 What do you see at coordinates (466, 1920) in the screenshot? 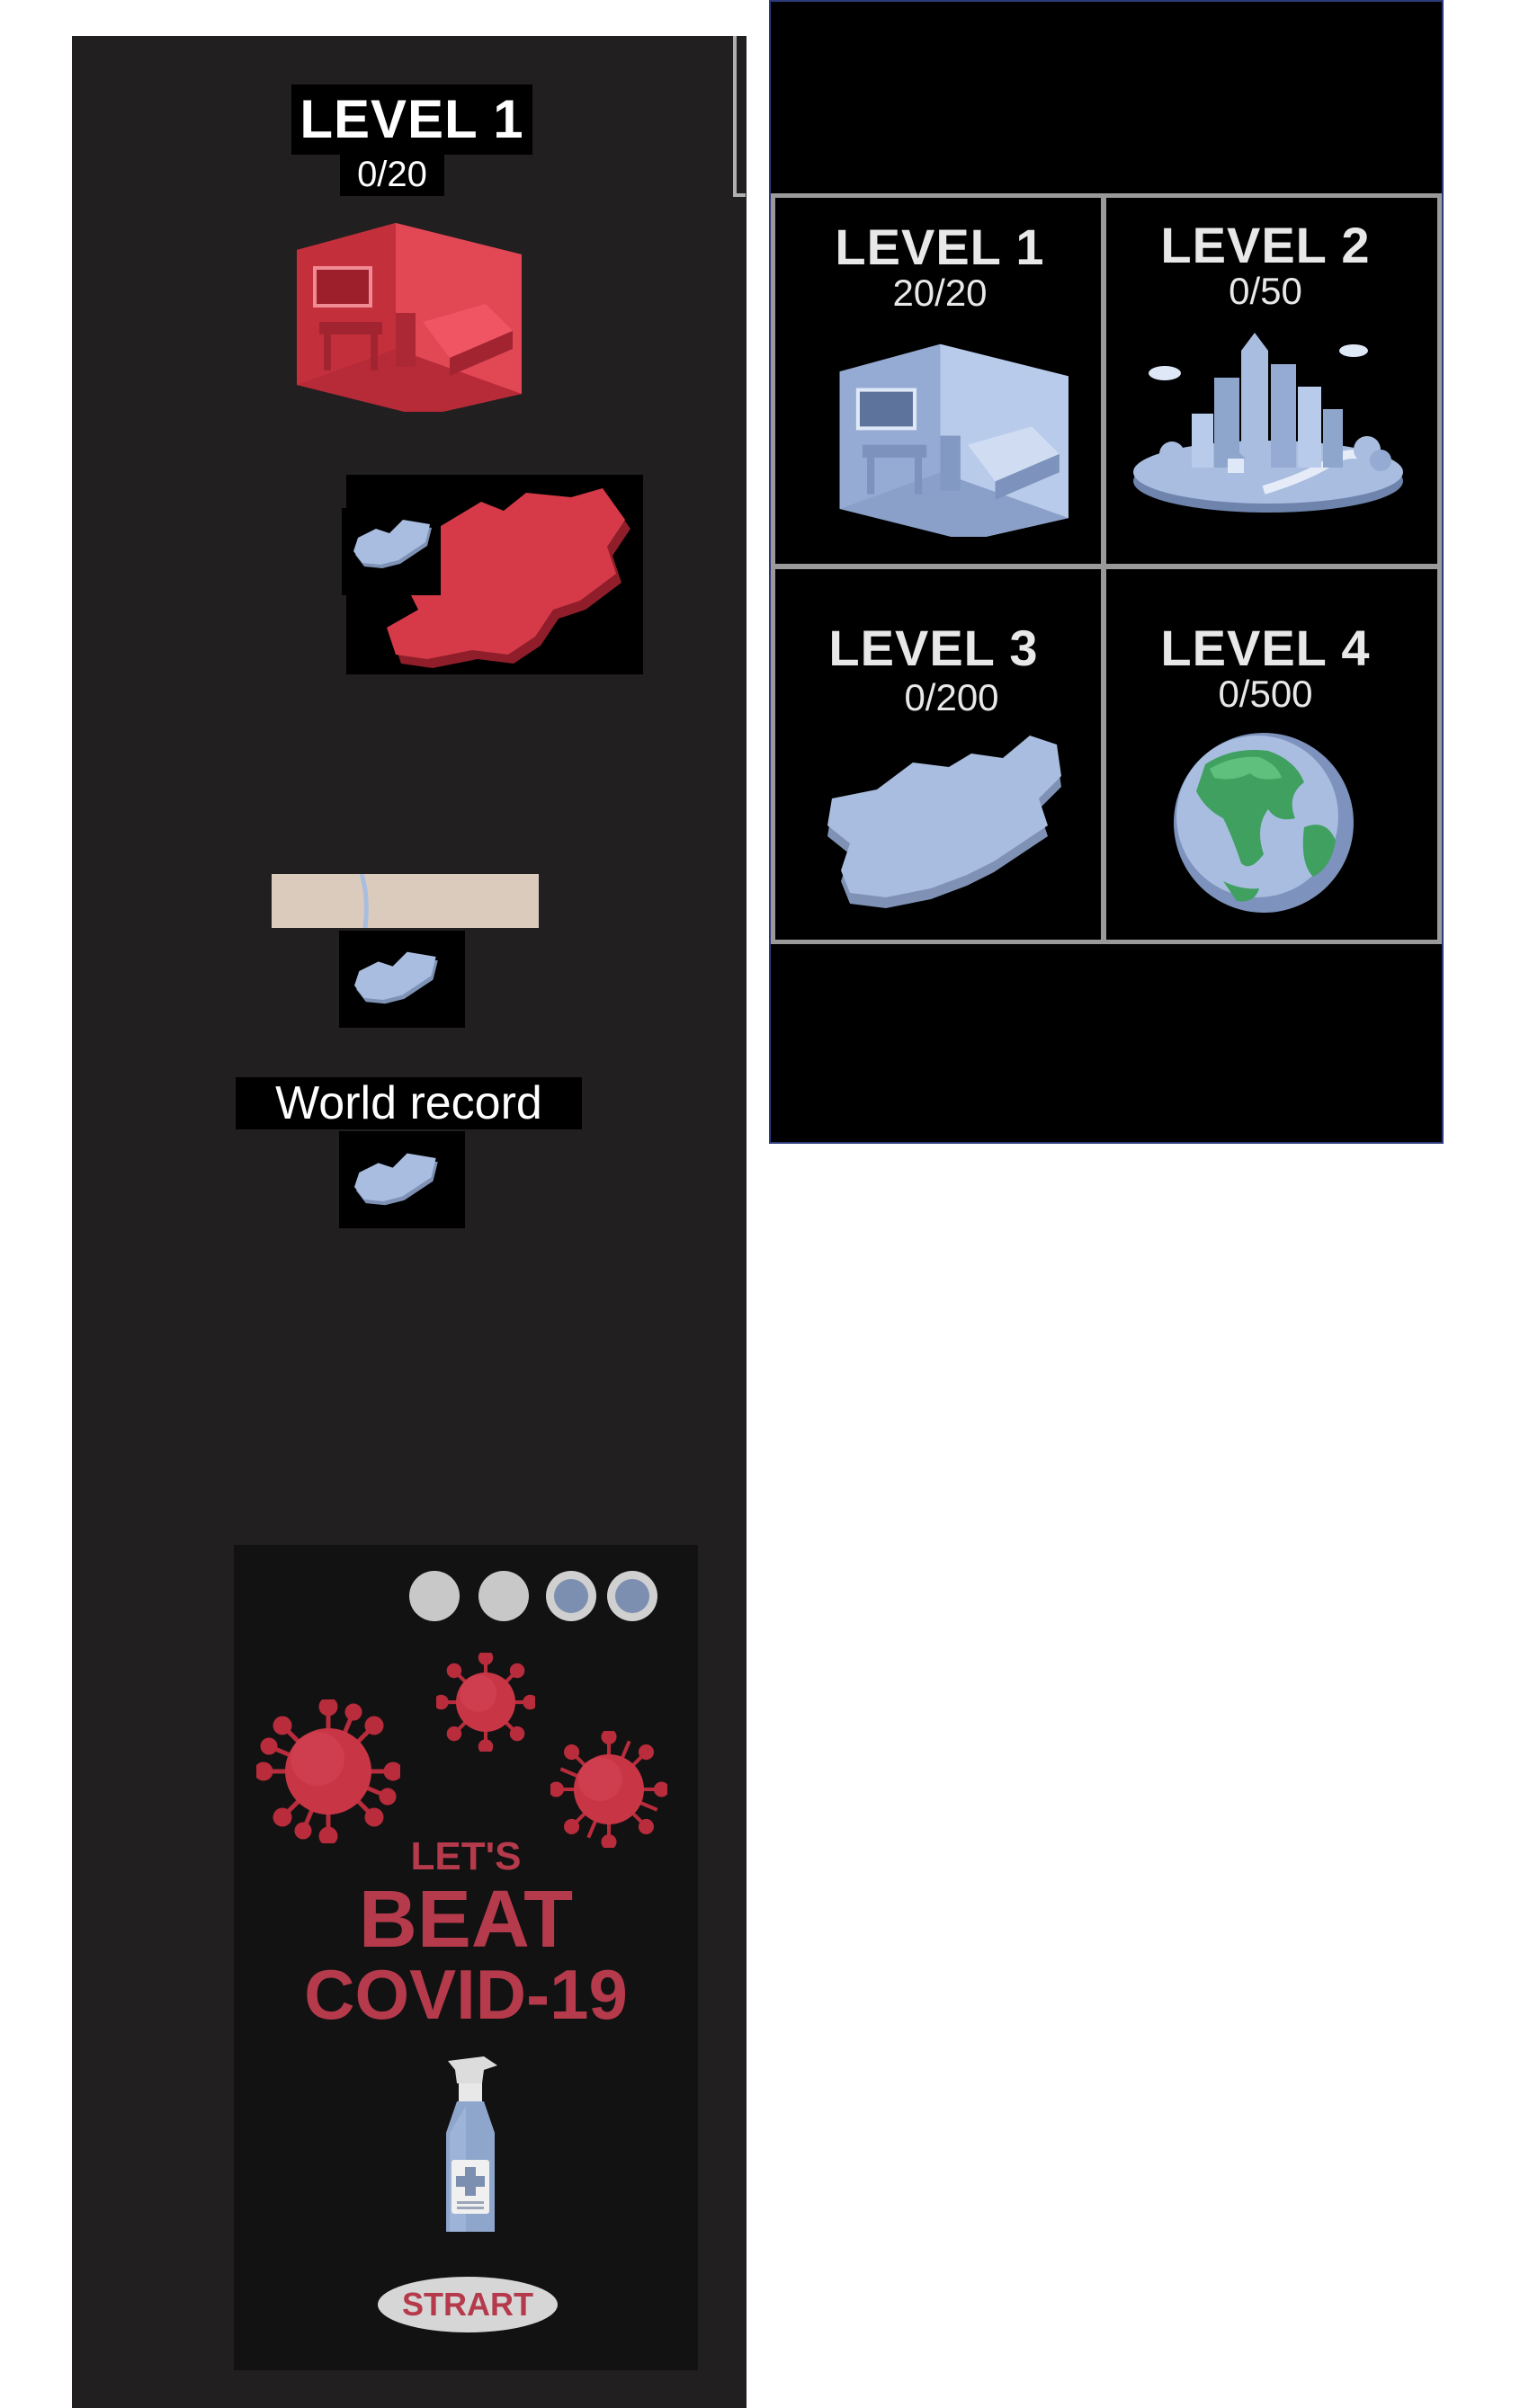
I see `headline-big: BEAT` at bounding box center [466, 1920].